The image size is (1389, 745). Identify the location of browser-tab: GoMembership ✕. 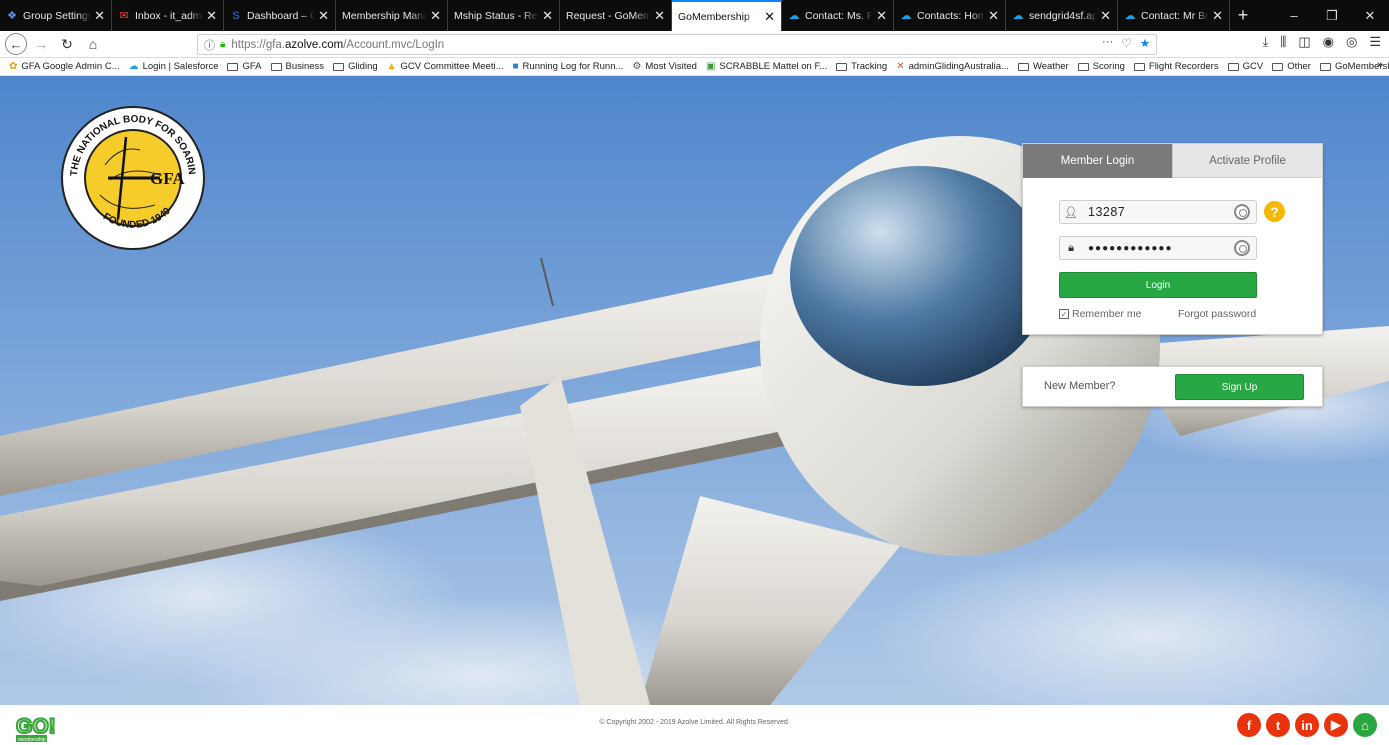
(727, 15).